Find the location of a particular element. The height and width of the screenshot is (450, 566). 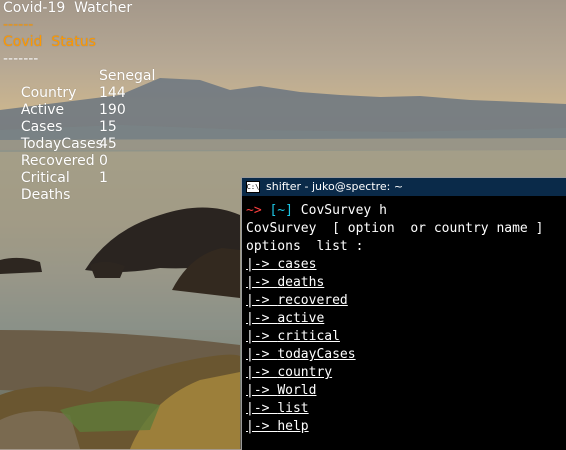

stat-value: 144 is located at coordinates (112, 93).